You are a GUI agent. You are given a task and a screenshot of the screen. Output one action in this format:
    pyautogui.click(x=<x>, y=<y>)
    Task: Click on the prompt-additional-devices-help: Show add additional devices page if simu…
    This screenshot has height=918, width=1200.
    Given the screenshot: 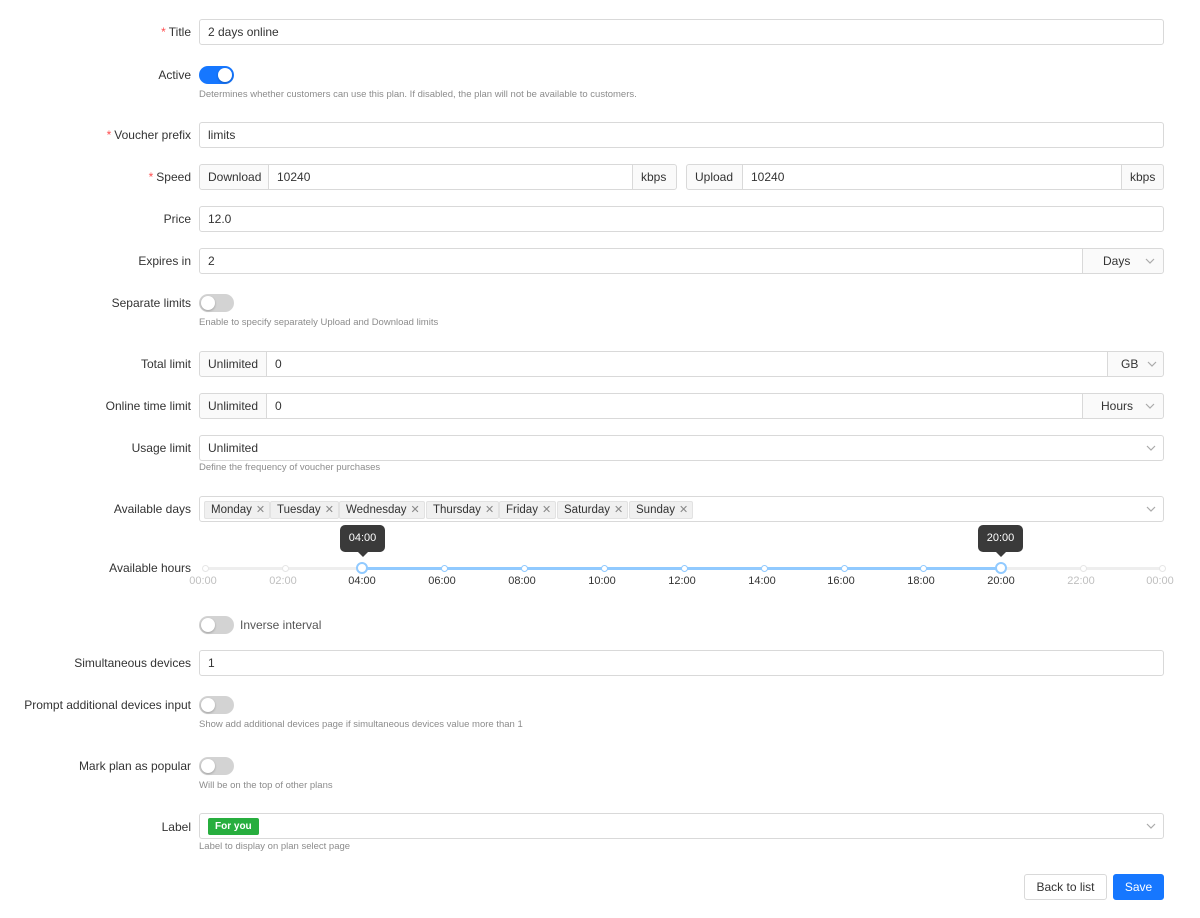 What is the action you would take?
    pyautogui.click(x=361, y=724)
    